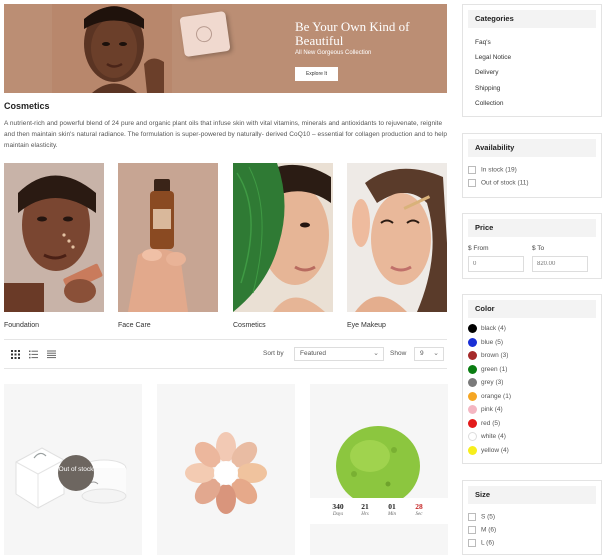 The image size is (605, 555). I want to click on page-title: Cosmetics, so click(27, 106).